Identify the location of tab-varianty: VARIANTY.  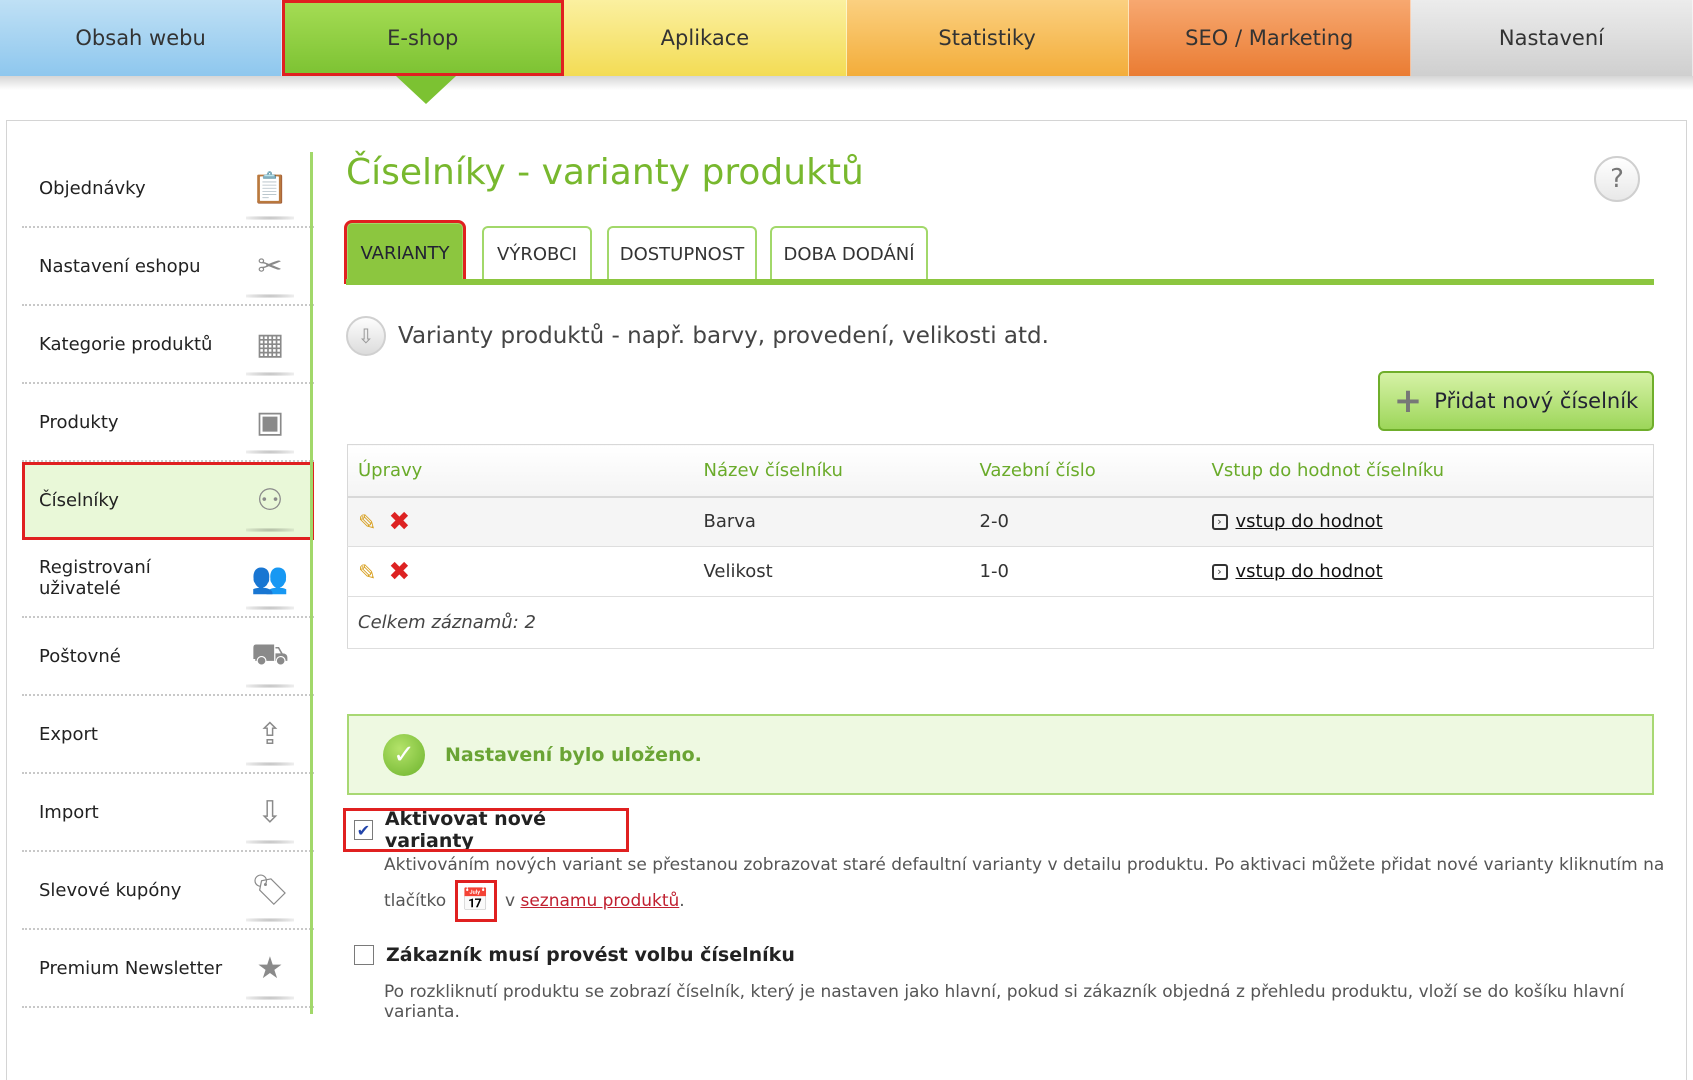
(405, 252).